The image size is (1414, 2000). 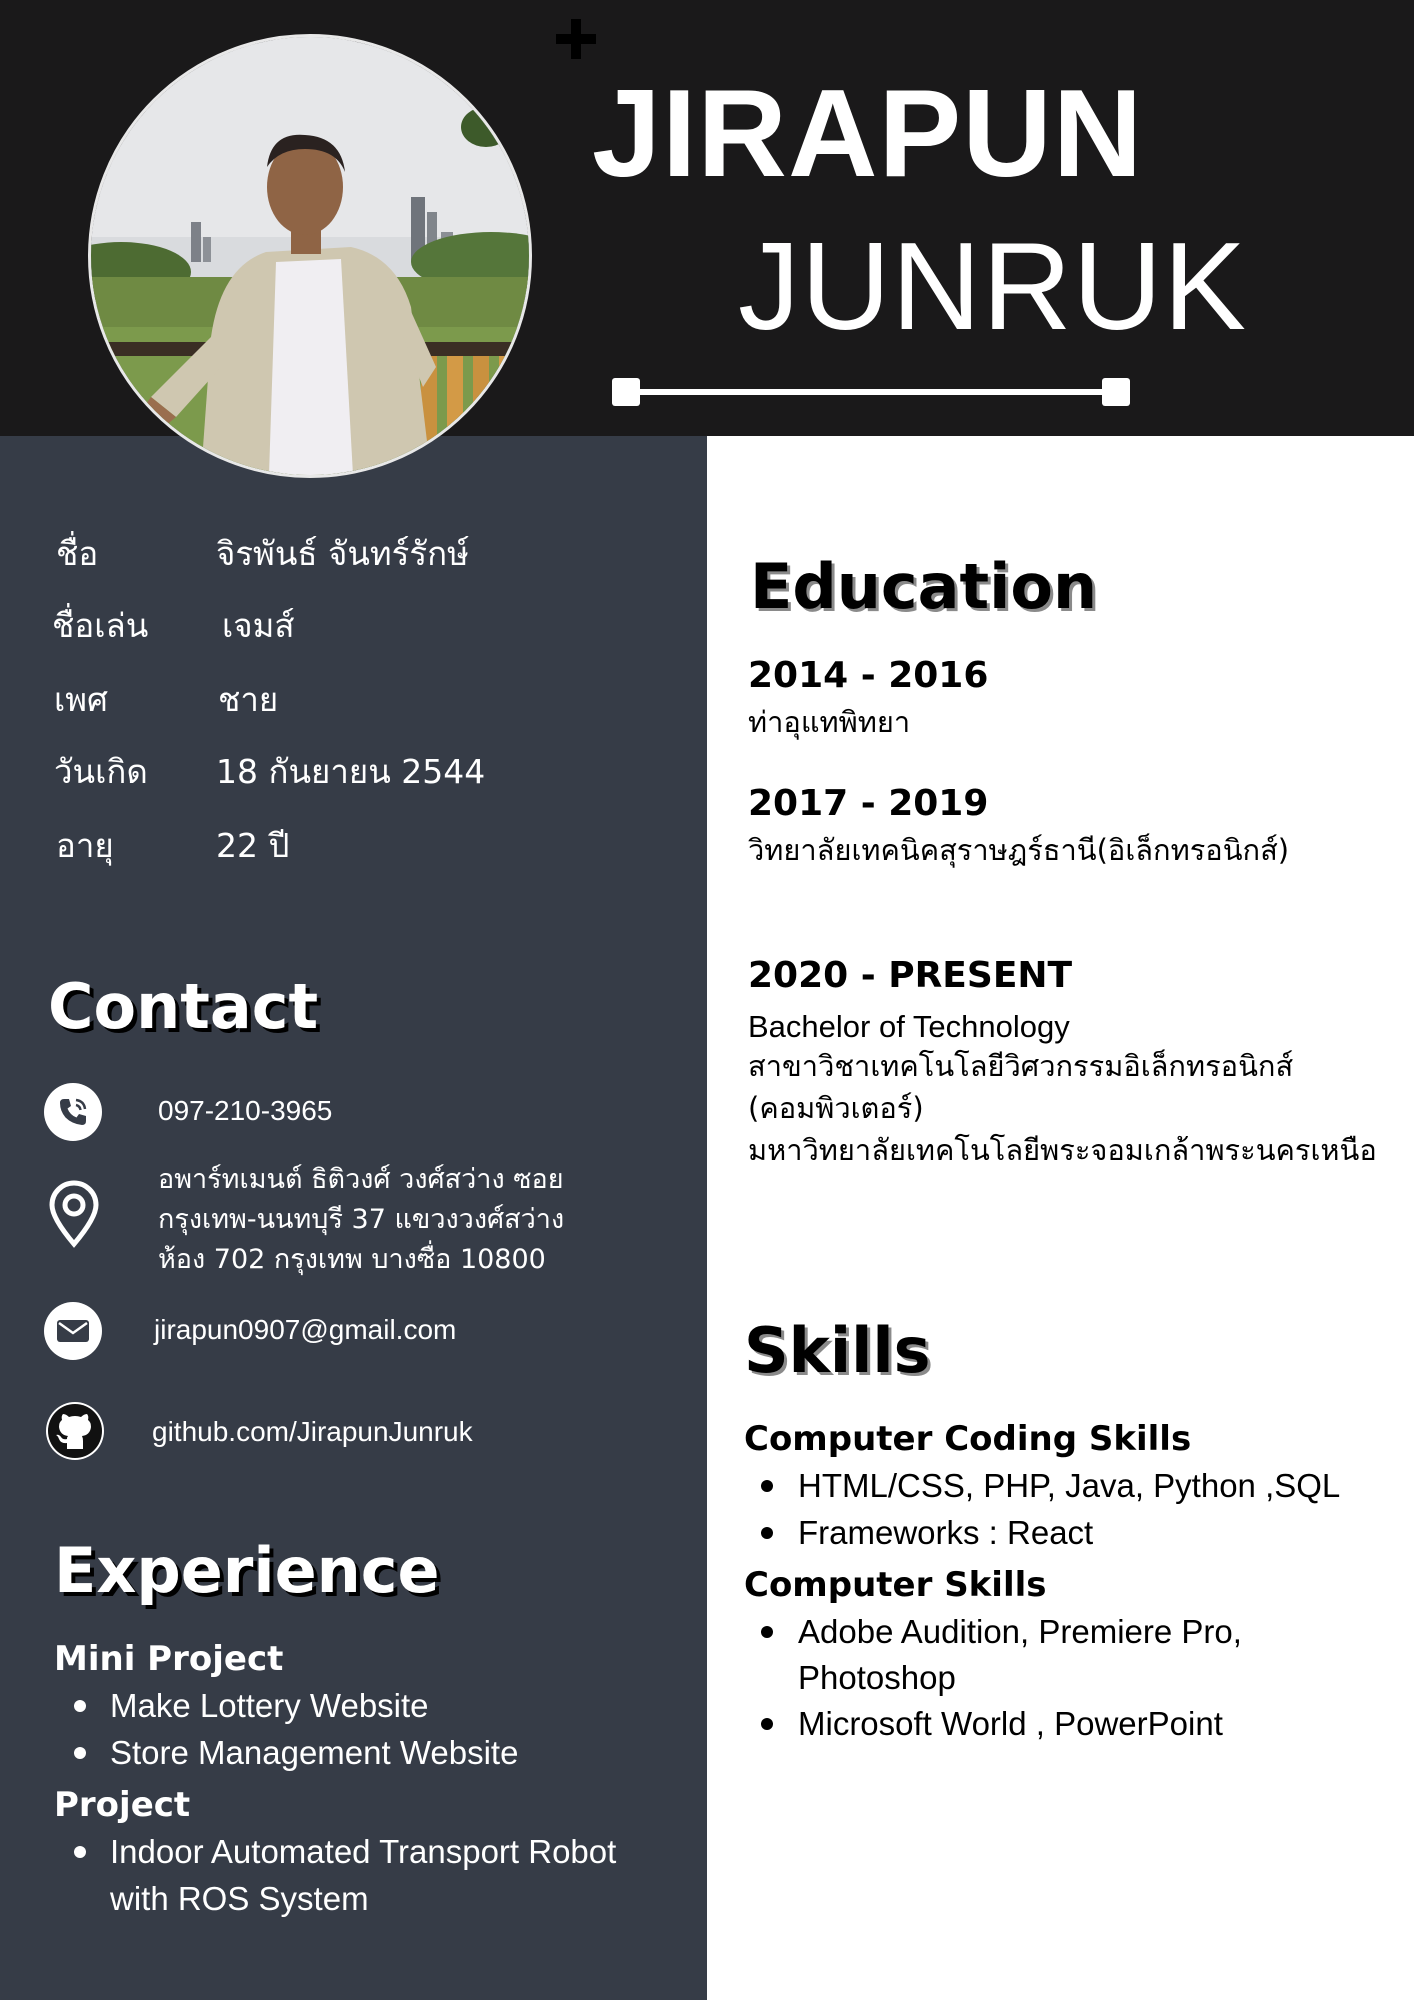 I want to click on phone-icon, so click(x=73, y=1112).